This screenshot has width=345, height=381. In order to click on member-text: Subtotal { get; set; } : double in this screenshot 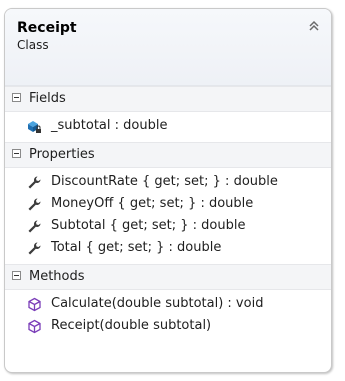, I will do `click(148, 225)`.